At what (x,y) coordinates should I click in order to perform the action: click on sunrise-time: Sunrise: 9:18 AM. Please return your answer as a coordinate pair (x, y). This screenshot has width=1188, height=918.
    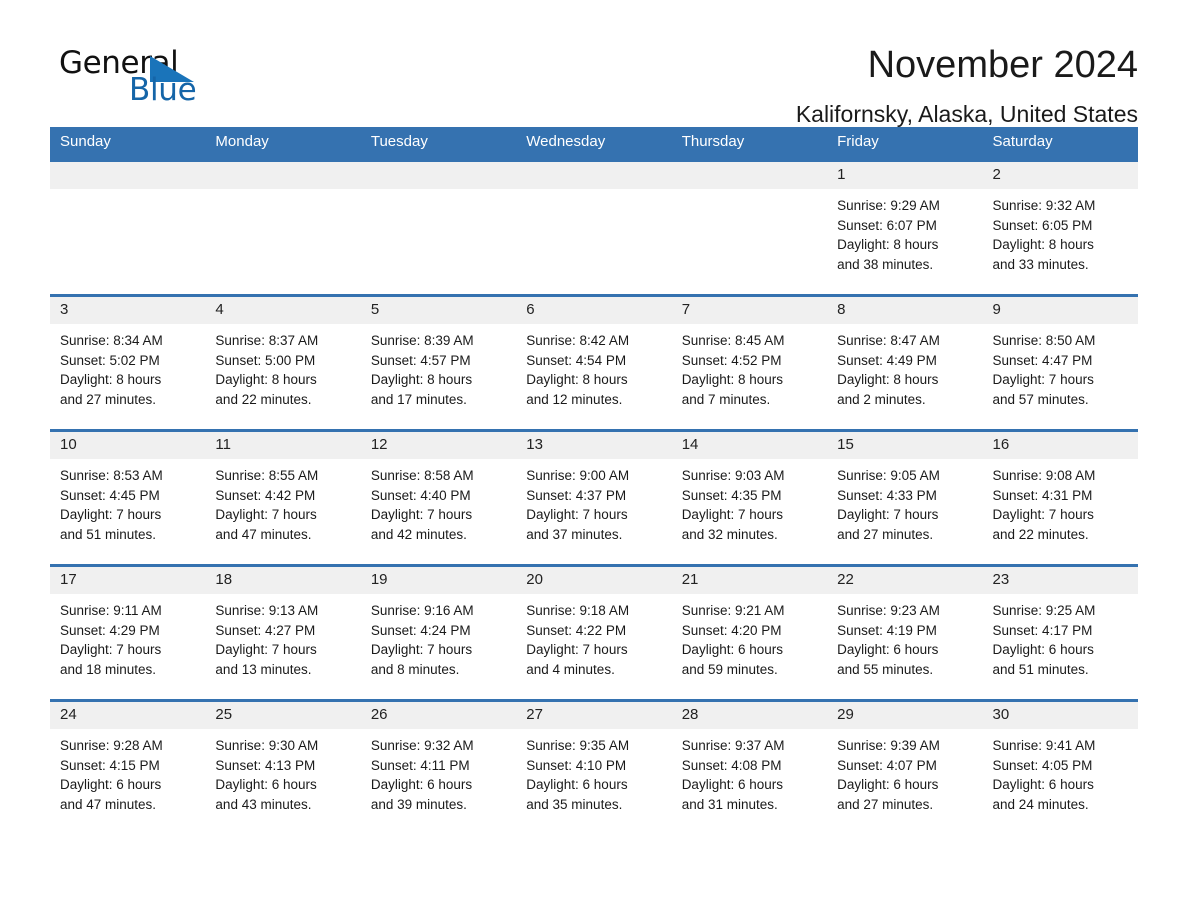
    Looking at the image, I should click on (578, 610).